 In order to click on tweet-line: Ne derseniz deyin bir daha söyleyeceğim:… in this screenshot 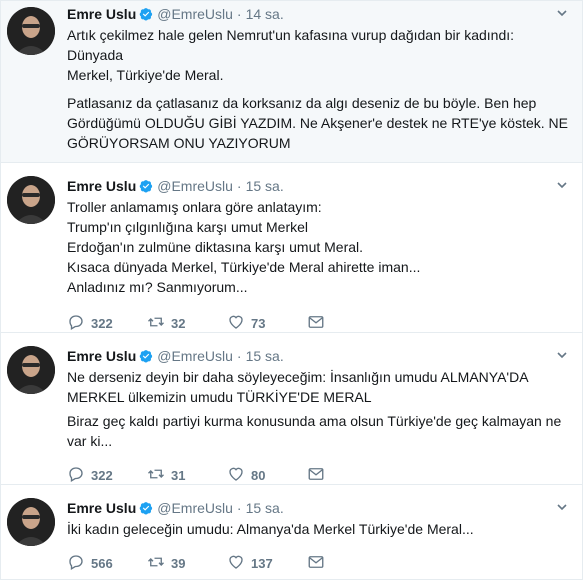, I will do `click(298, 377)`.